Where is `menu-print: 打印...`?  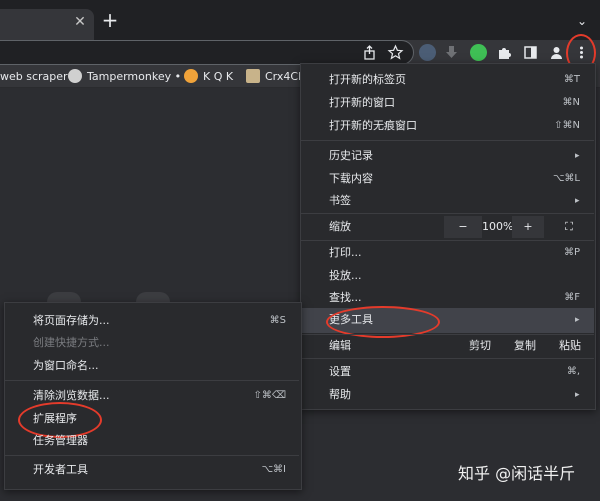
menu-print: 打印... is located at coordinates (345, 253).